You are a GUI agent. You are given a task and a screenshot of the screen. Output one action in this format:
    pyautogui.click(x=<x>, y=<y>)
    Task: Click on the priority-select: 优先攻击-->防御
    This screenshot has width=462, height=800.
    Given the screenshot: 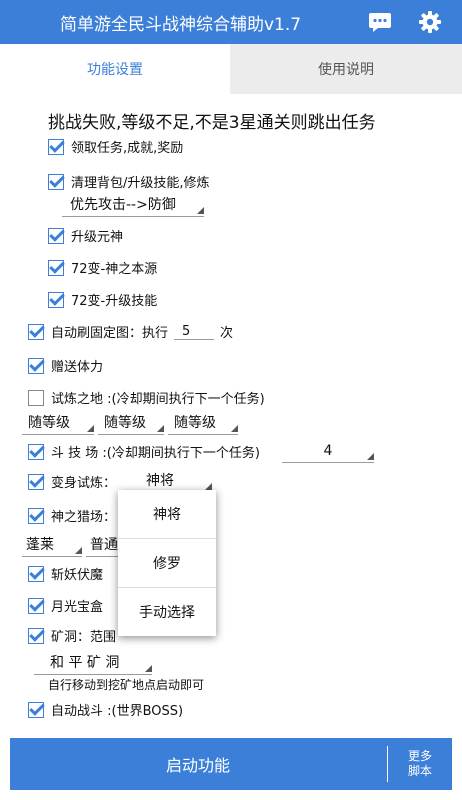 What is the action you would take?
    pyautogui.click(x=133, y=205)
    